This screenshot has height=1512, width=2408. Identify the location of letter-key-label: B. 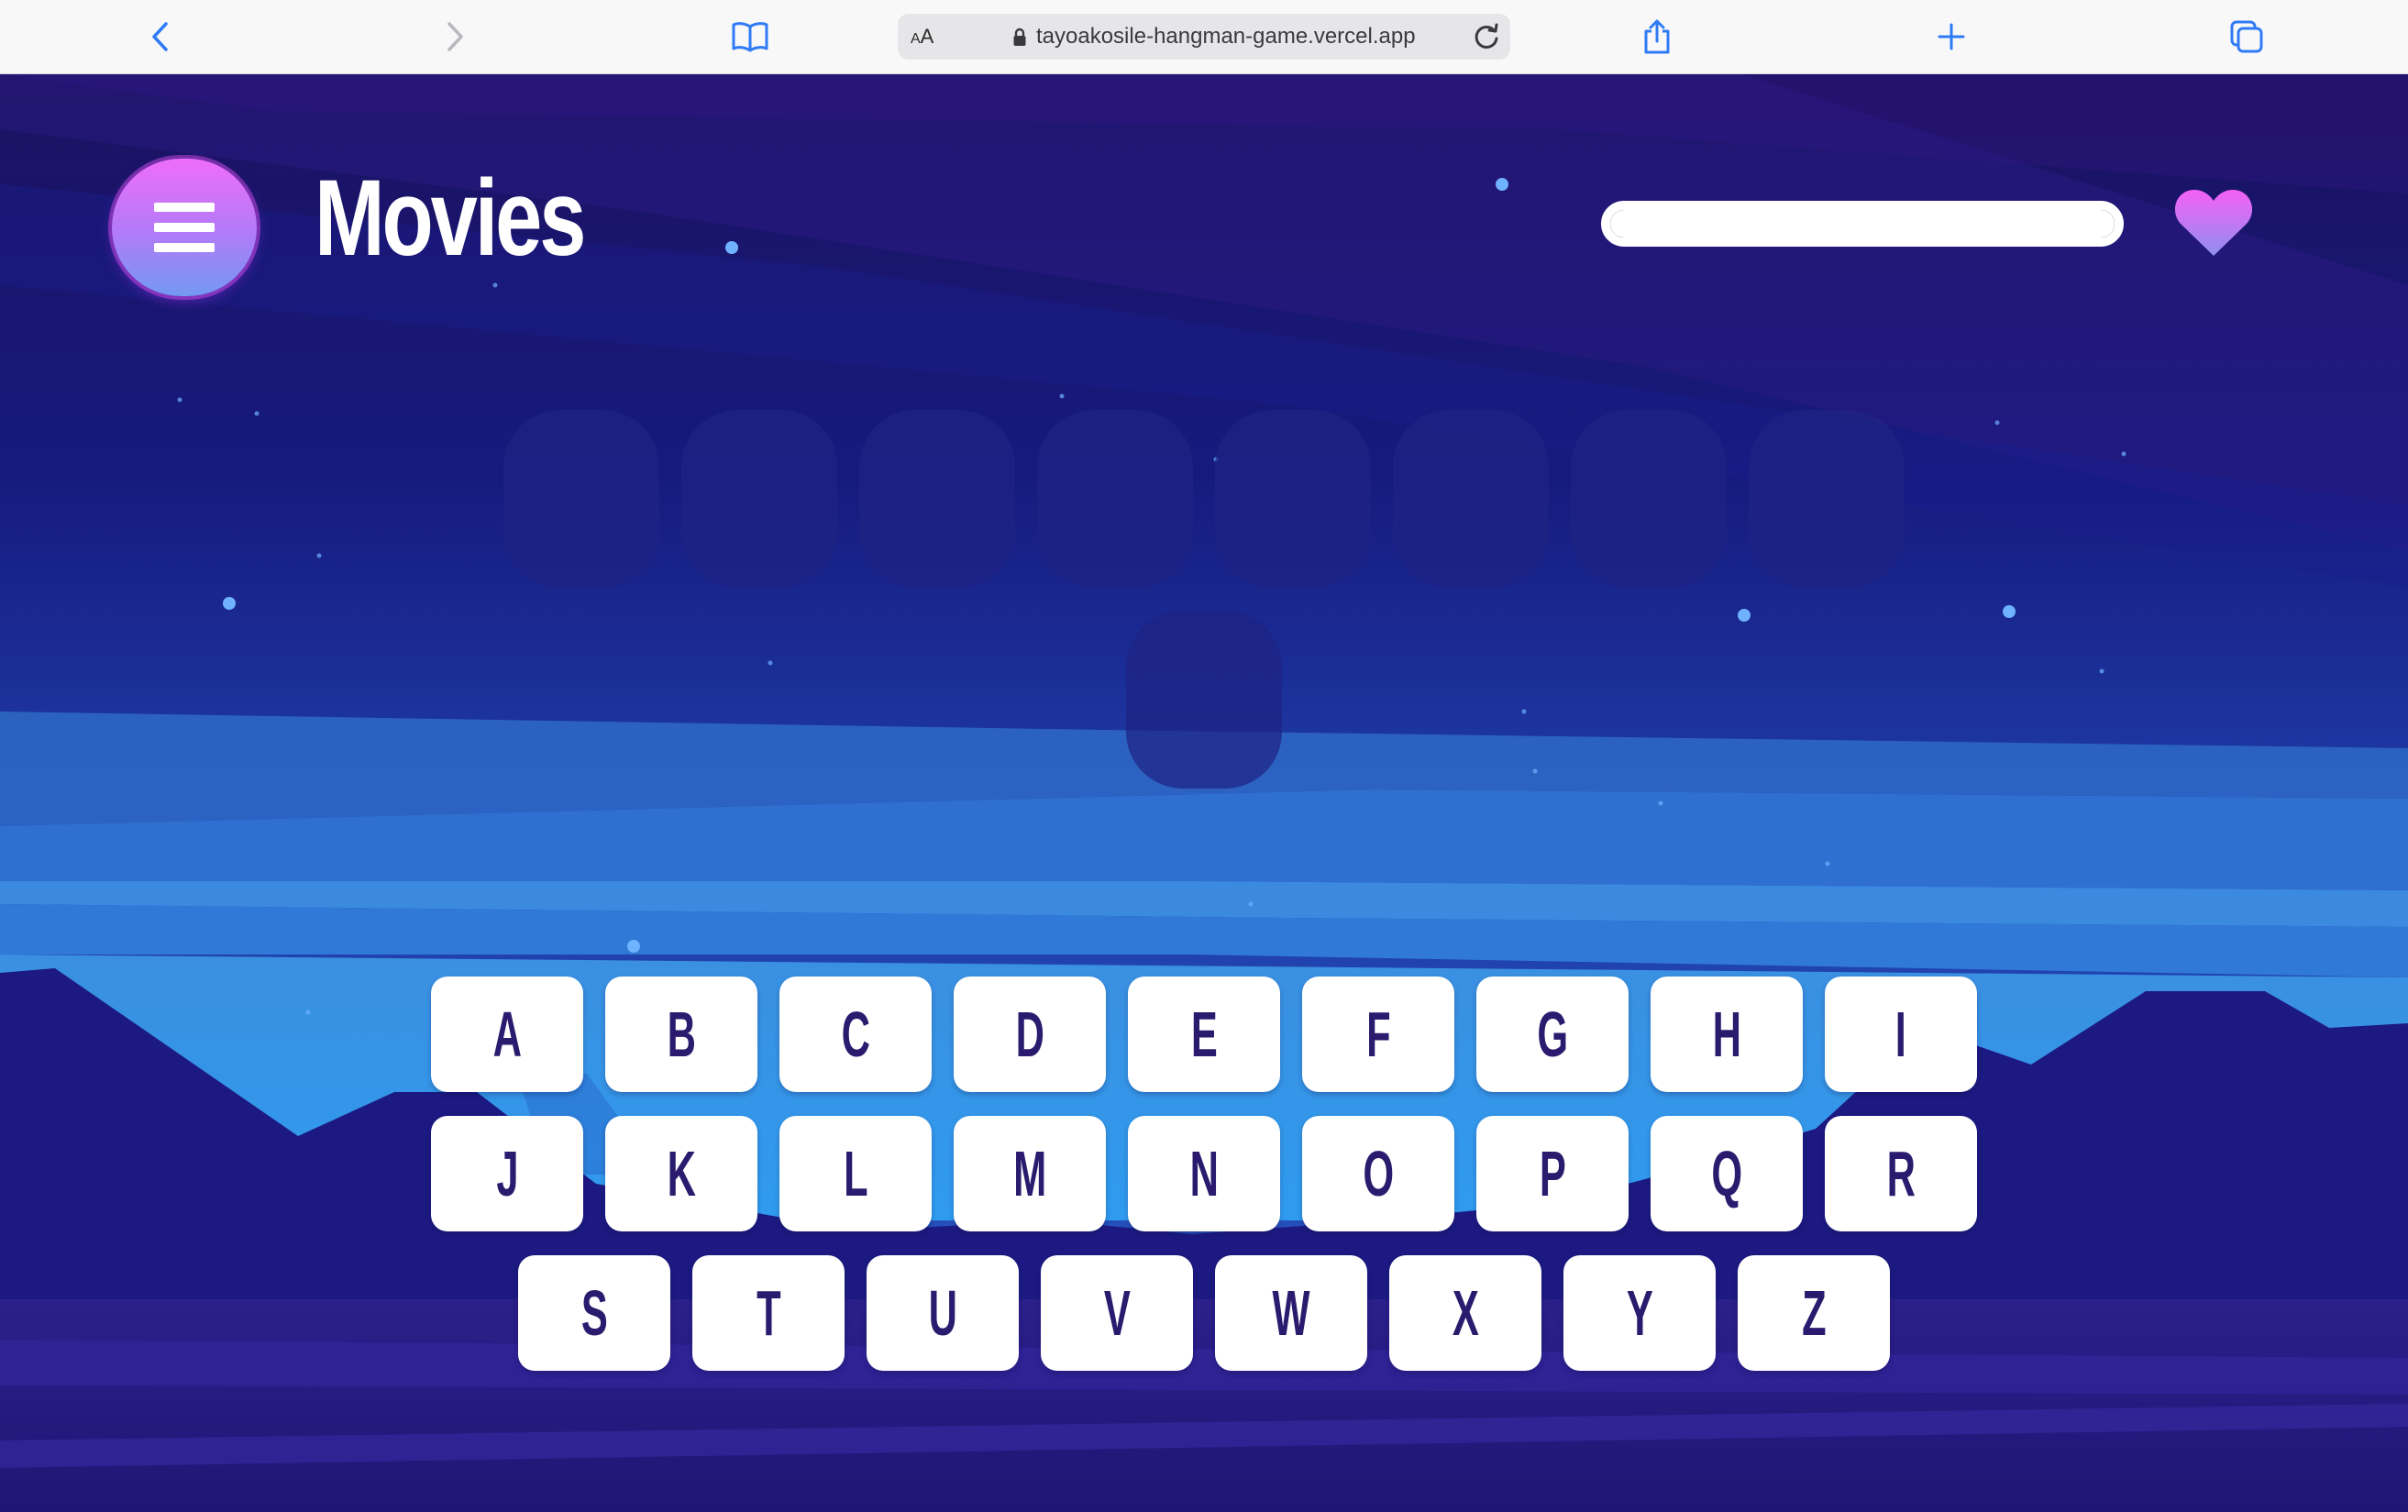
(681, 1034).